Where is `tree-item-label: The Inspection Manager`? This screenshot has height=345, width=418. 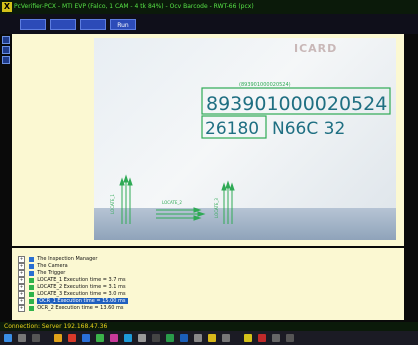
tree-item-label: The Inspection Manager is located at coordinates (67, 259).